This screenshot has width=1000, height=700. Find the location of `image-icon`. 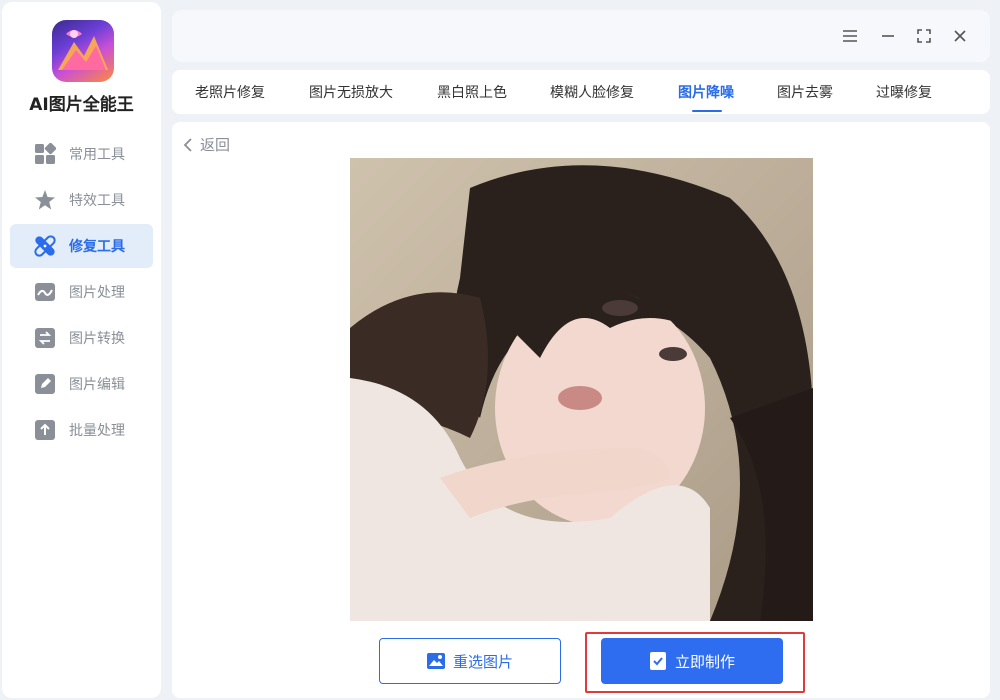

image-icon is located at coordinates (435, 661).